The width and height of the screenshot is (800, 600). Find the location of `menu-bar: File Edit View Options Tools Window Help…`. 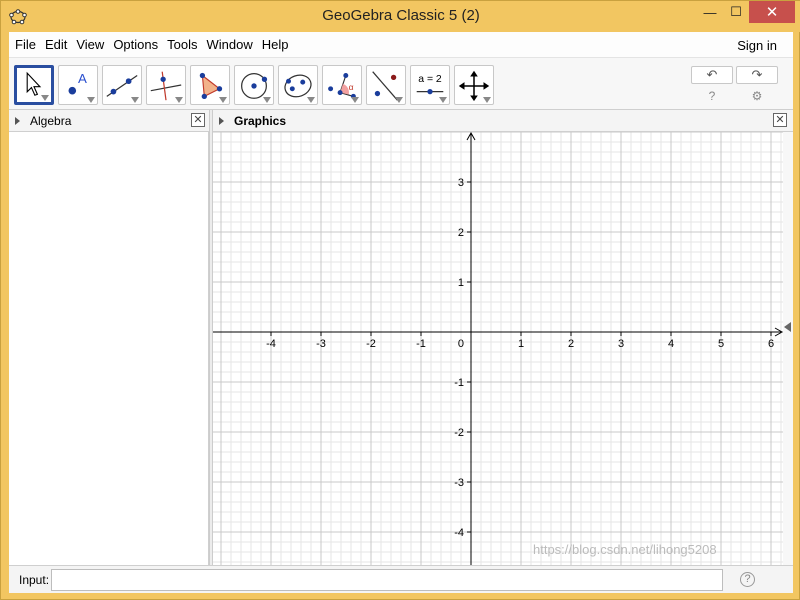

menu-bar: File Edit View Options Tools Window Help… is located at coordinates (401, 45).